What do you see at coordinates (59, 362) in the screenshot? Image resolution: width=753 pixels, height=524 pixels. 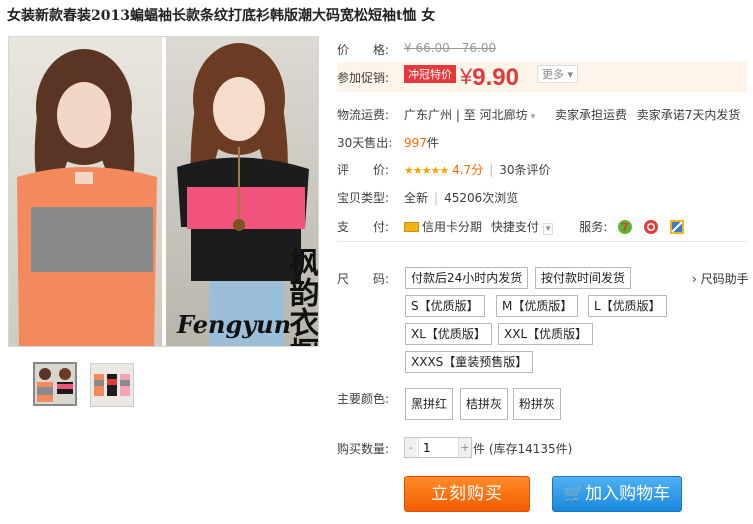 I see `thumbnail-pointer` at bounding box center [59, 362].